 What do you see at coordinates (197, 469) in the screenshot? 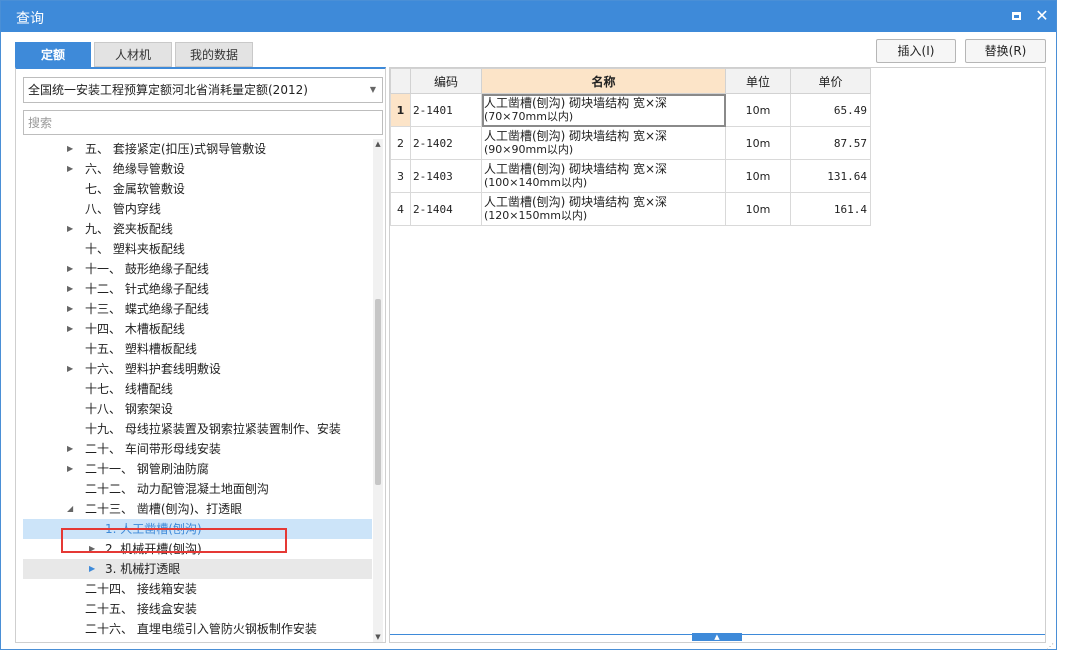
I see `tree-item: ▶ 二十一、 钢管刷油防腐` at bounding box center [197, 469].